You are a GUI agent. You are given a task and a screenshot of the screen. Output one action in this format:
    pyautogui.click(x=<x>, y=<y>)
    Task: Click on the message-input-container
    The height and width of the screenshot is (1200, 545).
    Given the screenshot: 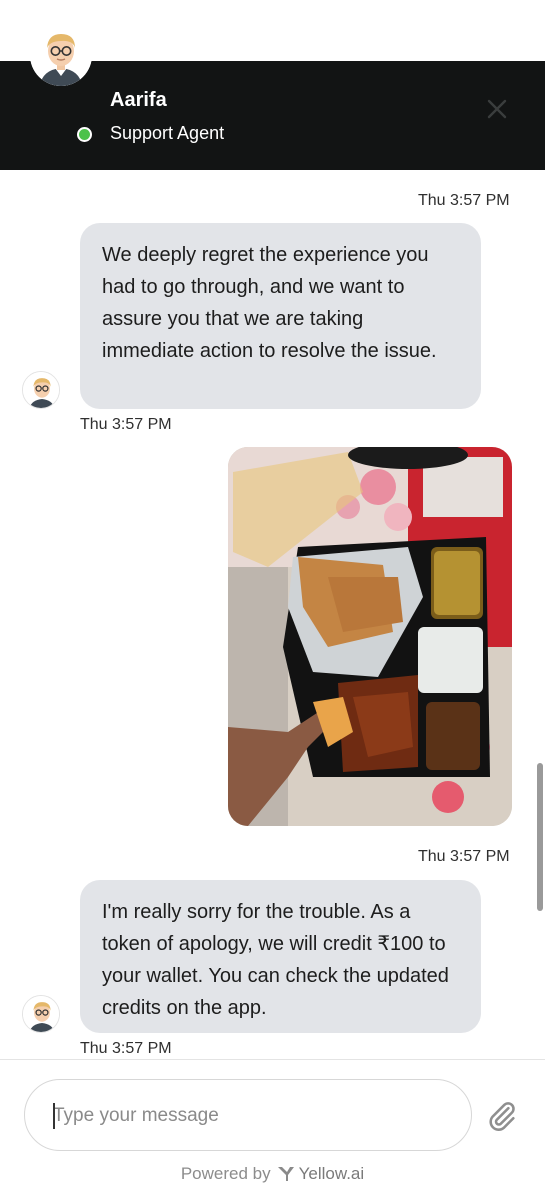 What is the action you would take?
    pyautogui.click(x=248, y=1115)
    